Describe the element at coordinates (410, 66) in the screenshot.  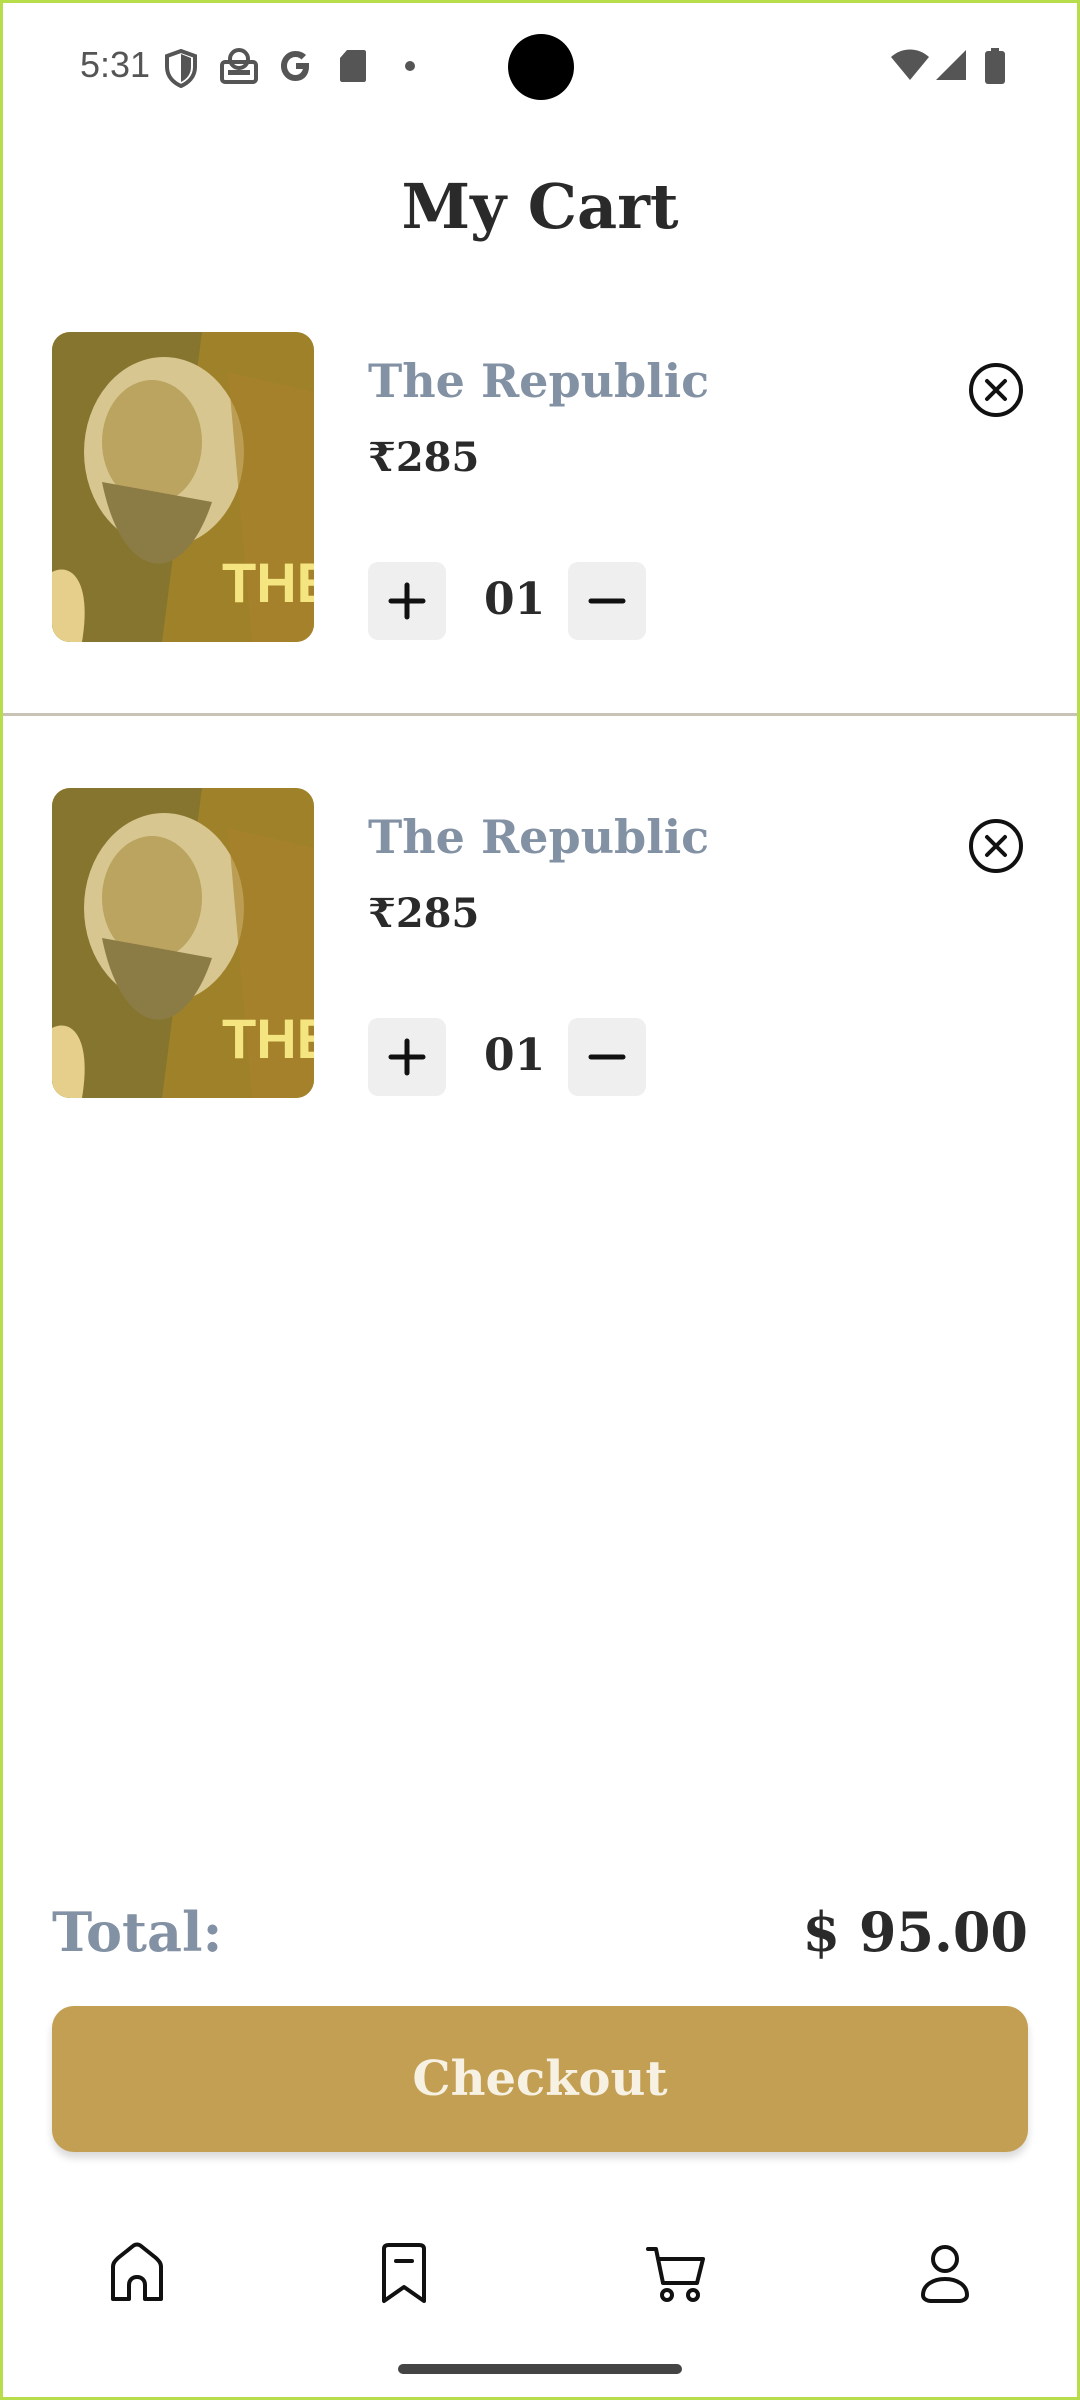
I see `dot-icon` at that location.